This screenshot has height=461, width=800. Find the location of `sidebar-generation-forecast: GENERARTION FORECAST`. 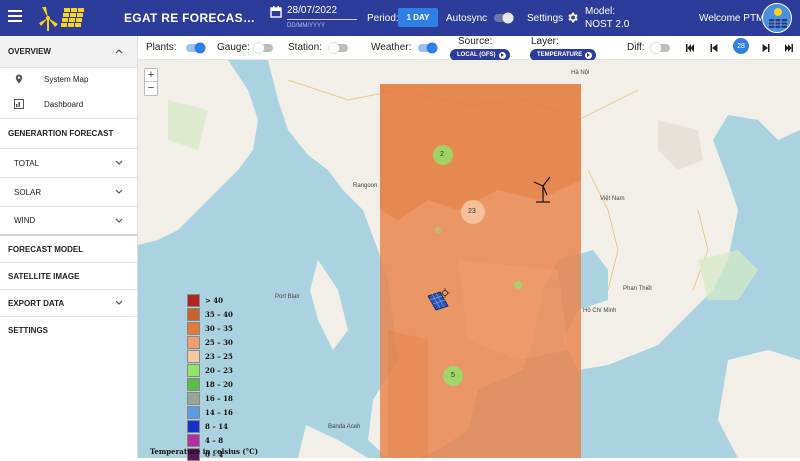

sidebar-generation-forecast: GENERARTION FORECAST is located at coordinates (68, 134).